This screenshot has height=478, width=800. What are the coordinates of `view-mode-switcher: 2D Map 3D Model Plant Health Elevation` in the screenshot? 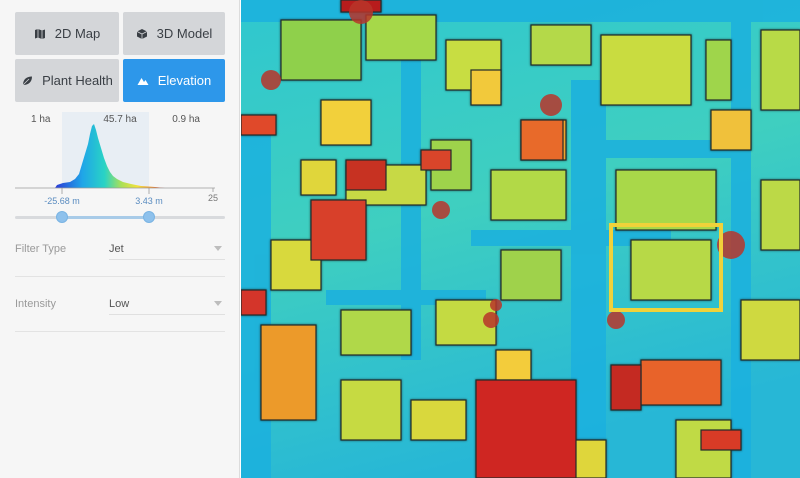 It's located at (120, 57).